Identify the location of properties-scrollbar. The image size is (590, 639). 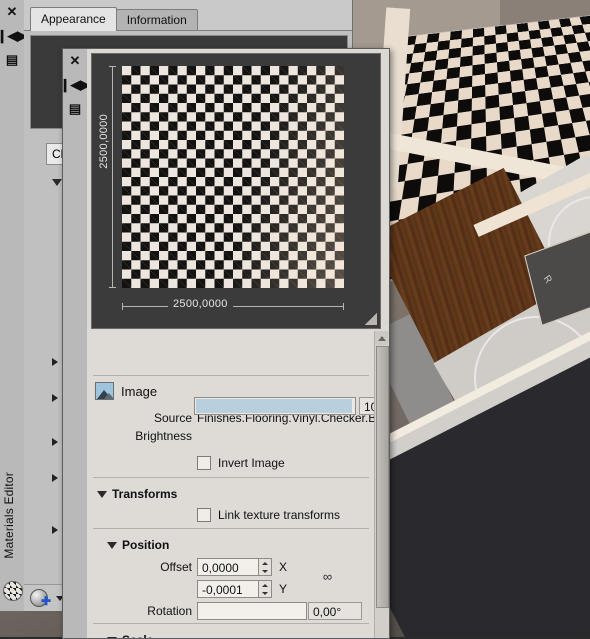
(381, 484).